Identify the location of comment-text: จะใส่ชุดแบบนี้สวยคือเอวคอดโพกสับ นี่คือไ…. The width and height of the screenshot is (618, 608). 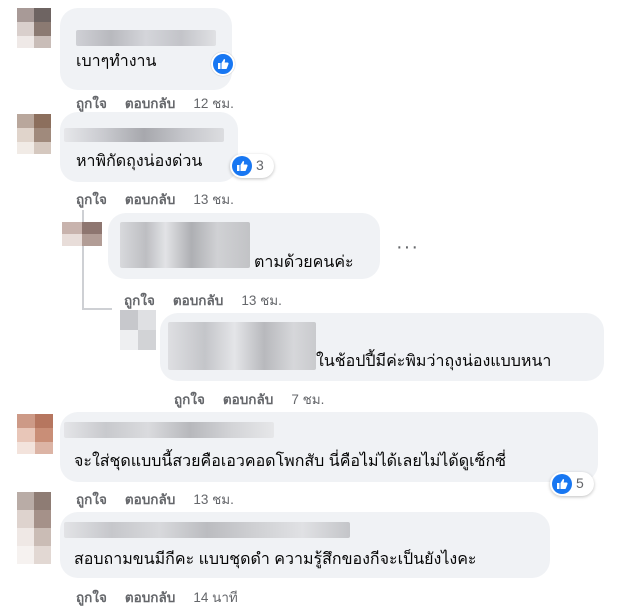
(290, 461).